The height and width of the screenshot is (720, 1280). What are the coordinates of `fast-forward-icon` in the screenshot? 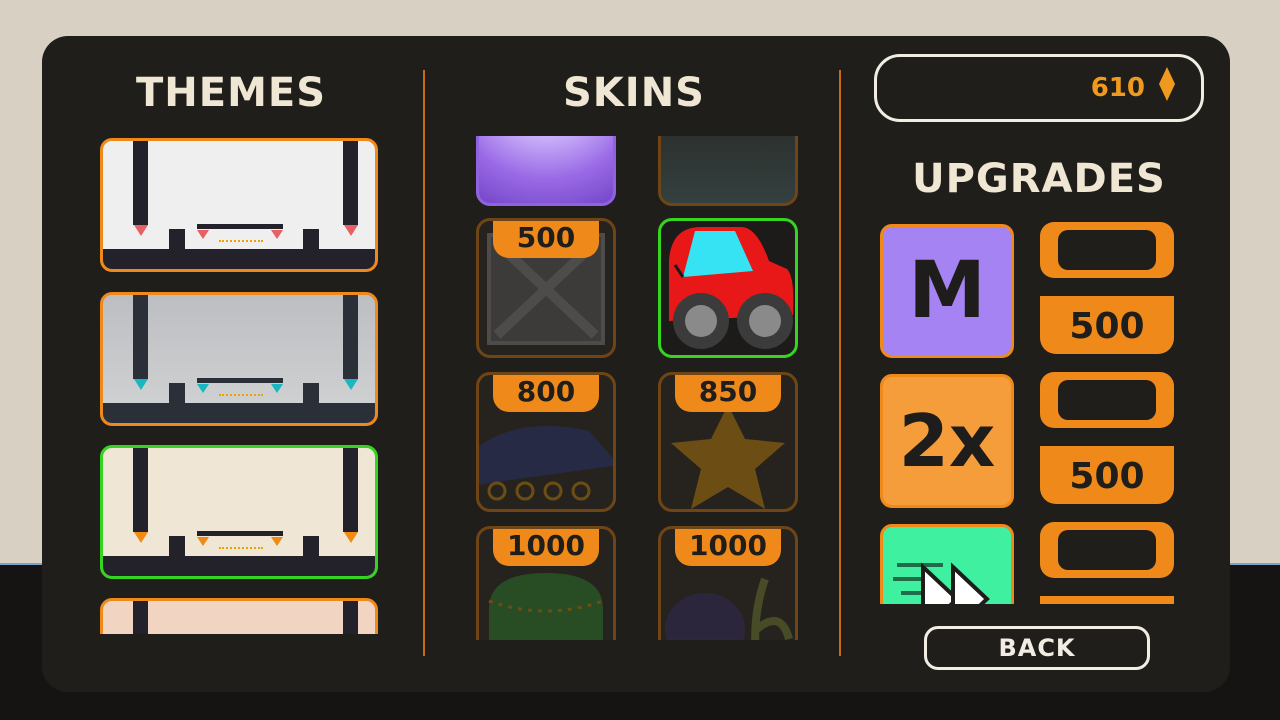 It's located at (941, 583).